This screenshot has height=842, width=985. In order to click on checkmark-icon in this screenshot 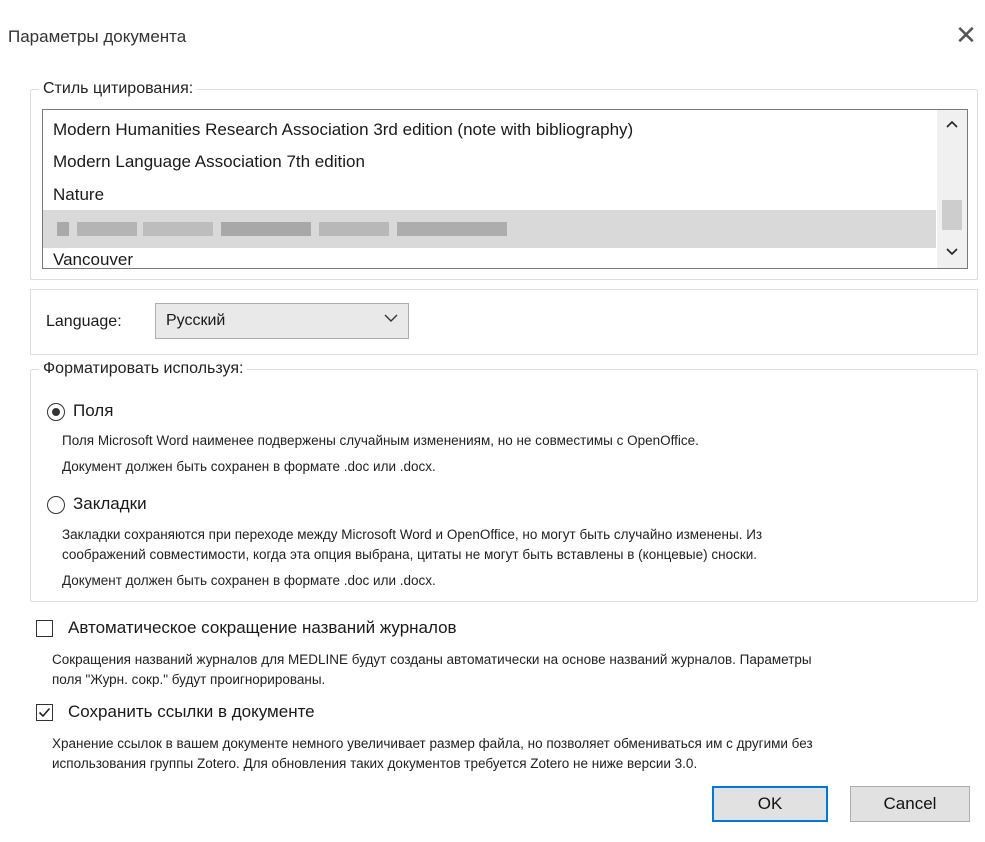, I will do `click(44, 712)`.